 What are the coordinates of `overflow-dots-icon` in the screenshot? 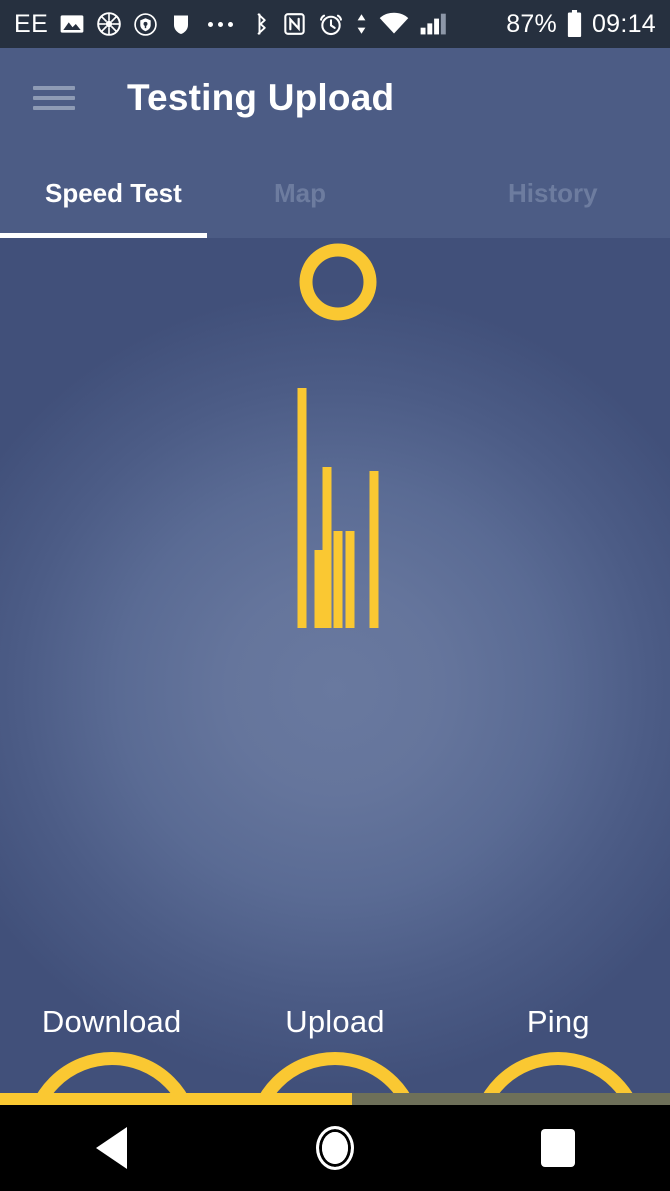 It's located at (220, 24).